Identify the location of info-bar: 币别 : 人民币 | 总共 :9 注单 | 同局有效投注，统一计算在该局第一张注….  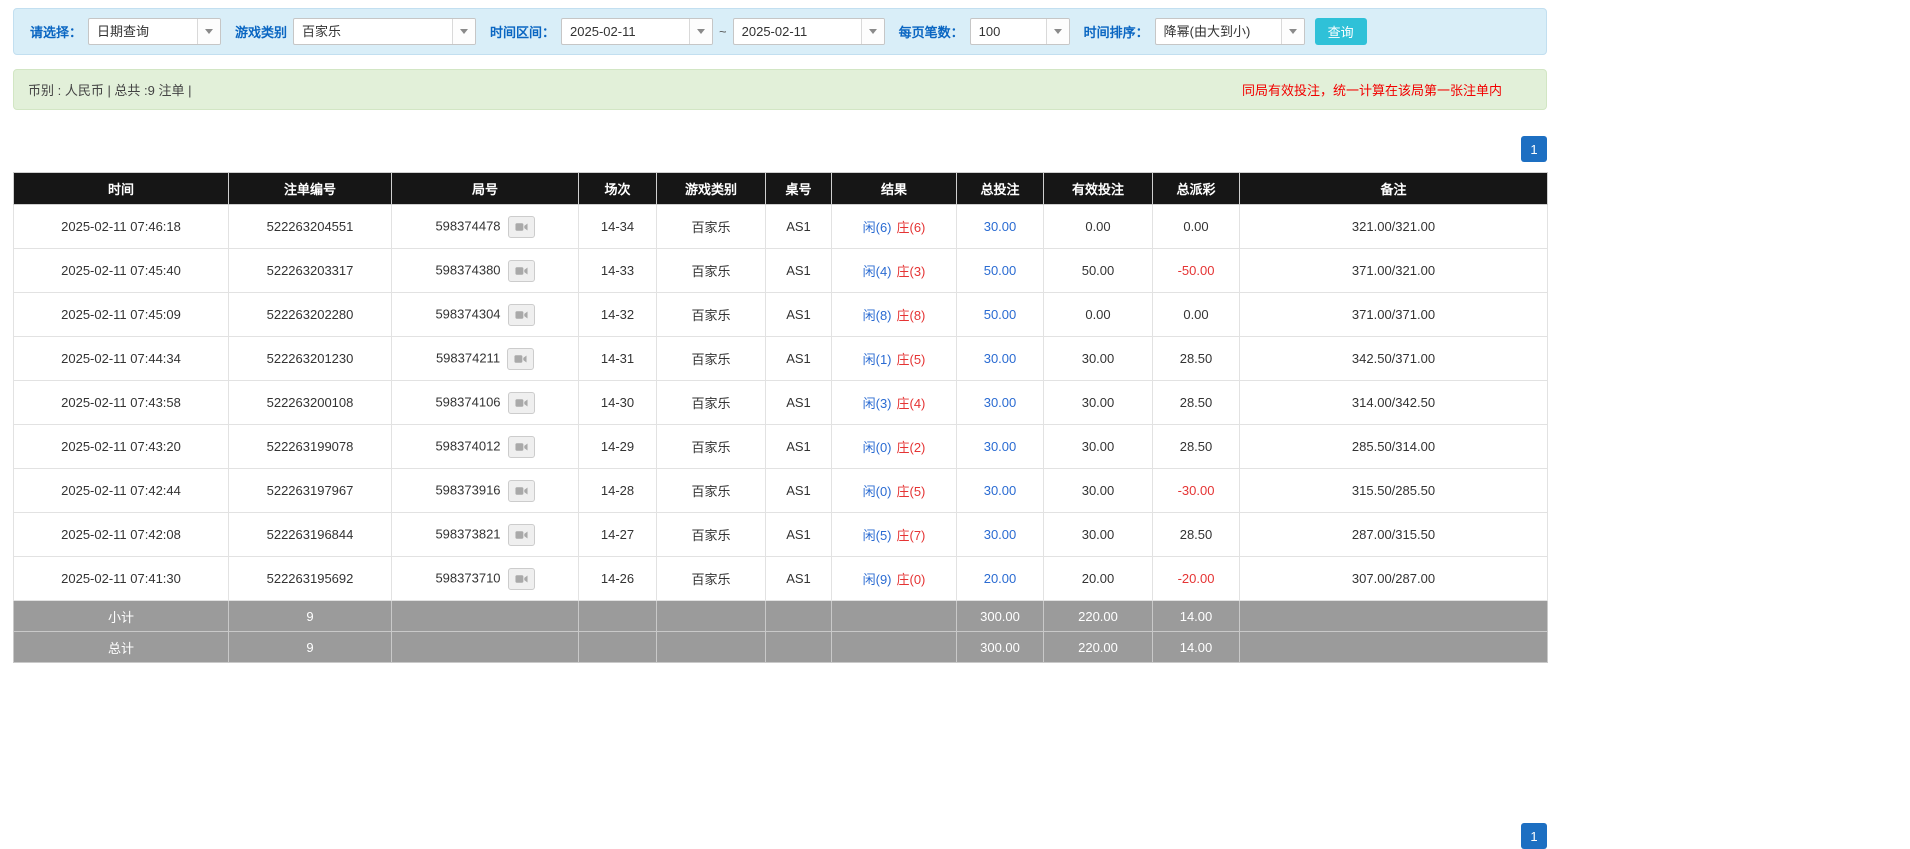
(780, 89).